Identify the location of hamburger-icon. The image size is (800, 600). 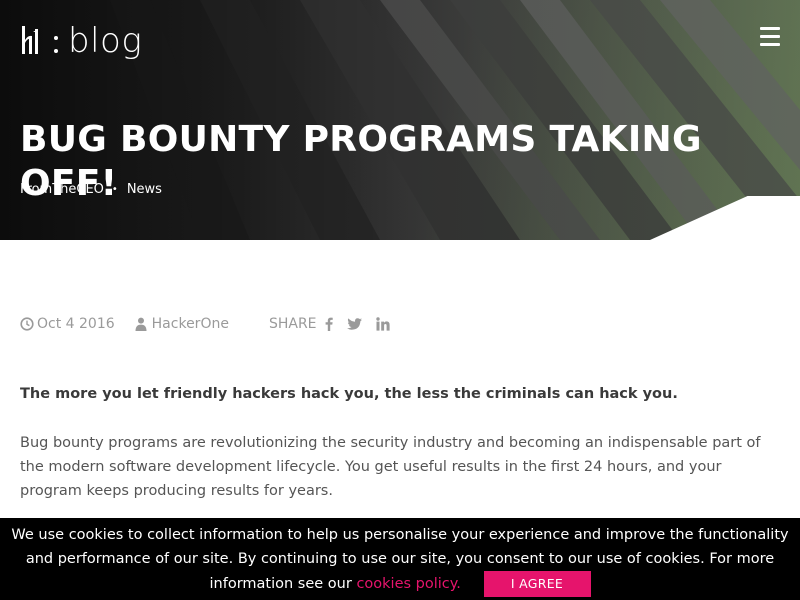
(770, 38).